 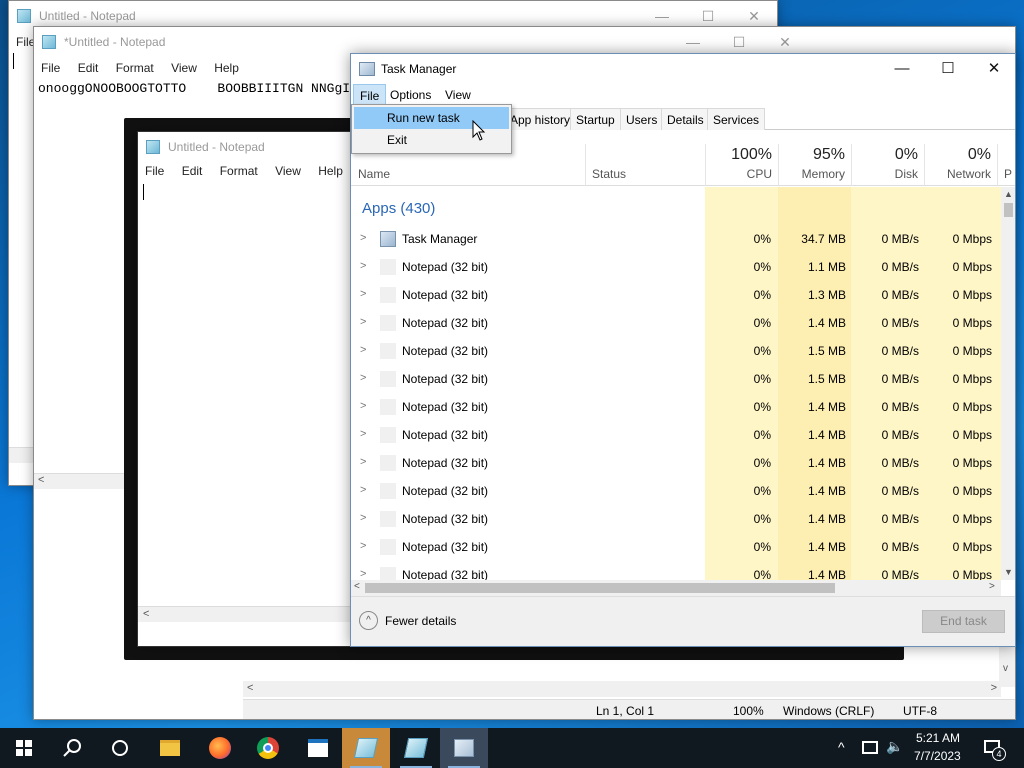 I want to click on taskbar-firefox, so click(x=220, y=748).